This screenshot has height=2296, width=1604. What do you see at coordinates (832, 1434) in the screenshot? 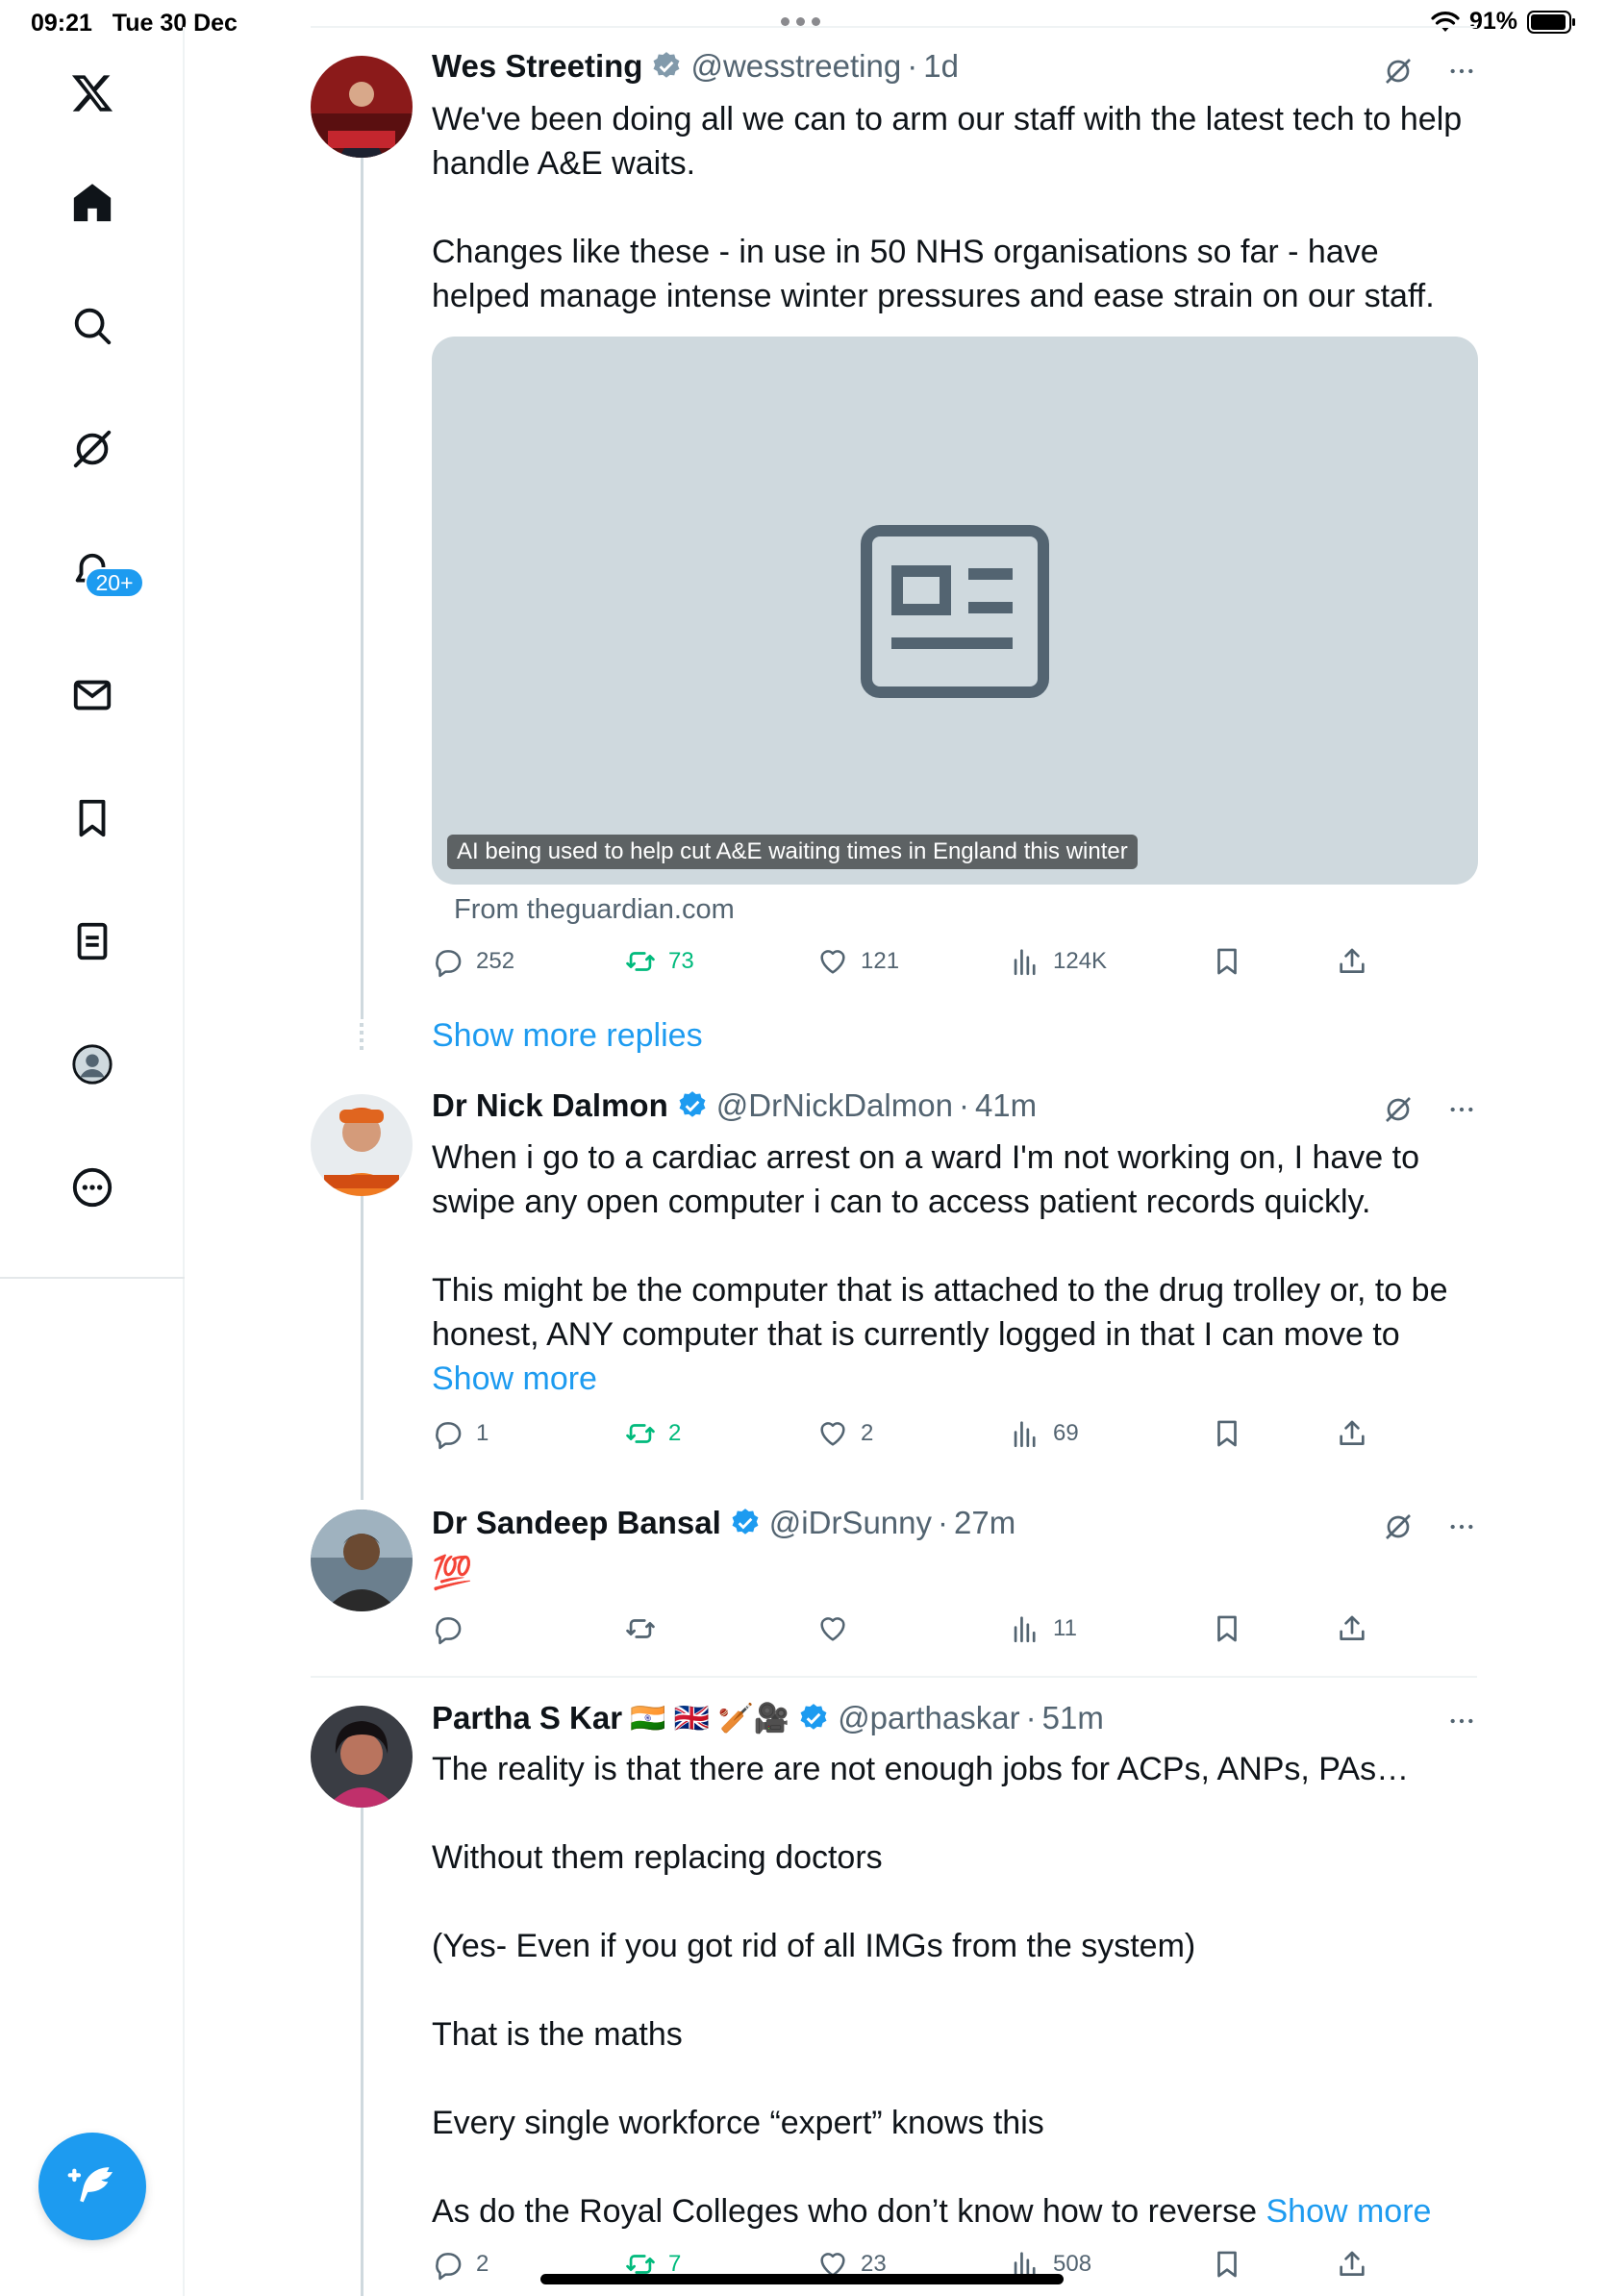
I see `like-icon` at bounding box center [832, 1434].